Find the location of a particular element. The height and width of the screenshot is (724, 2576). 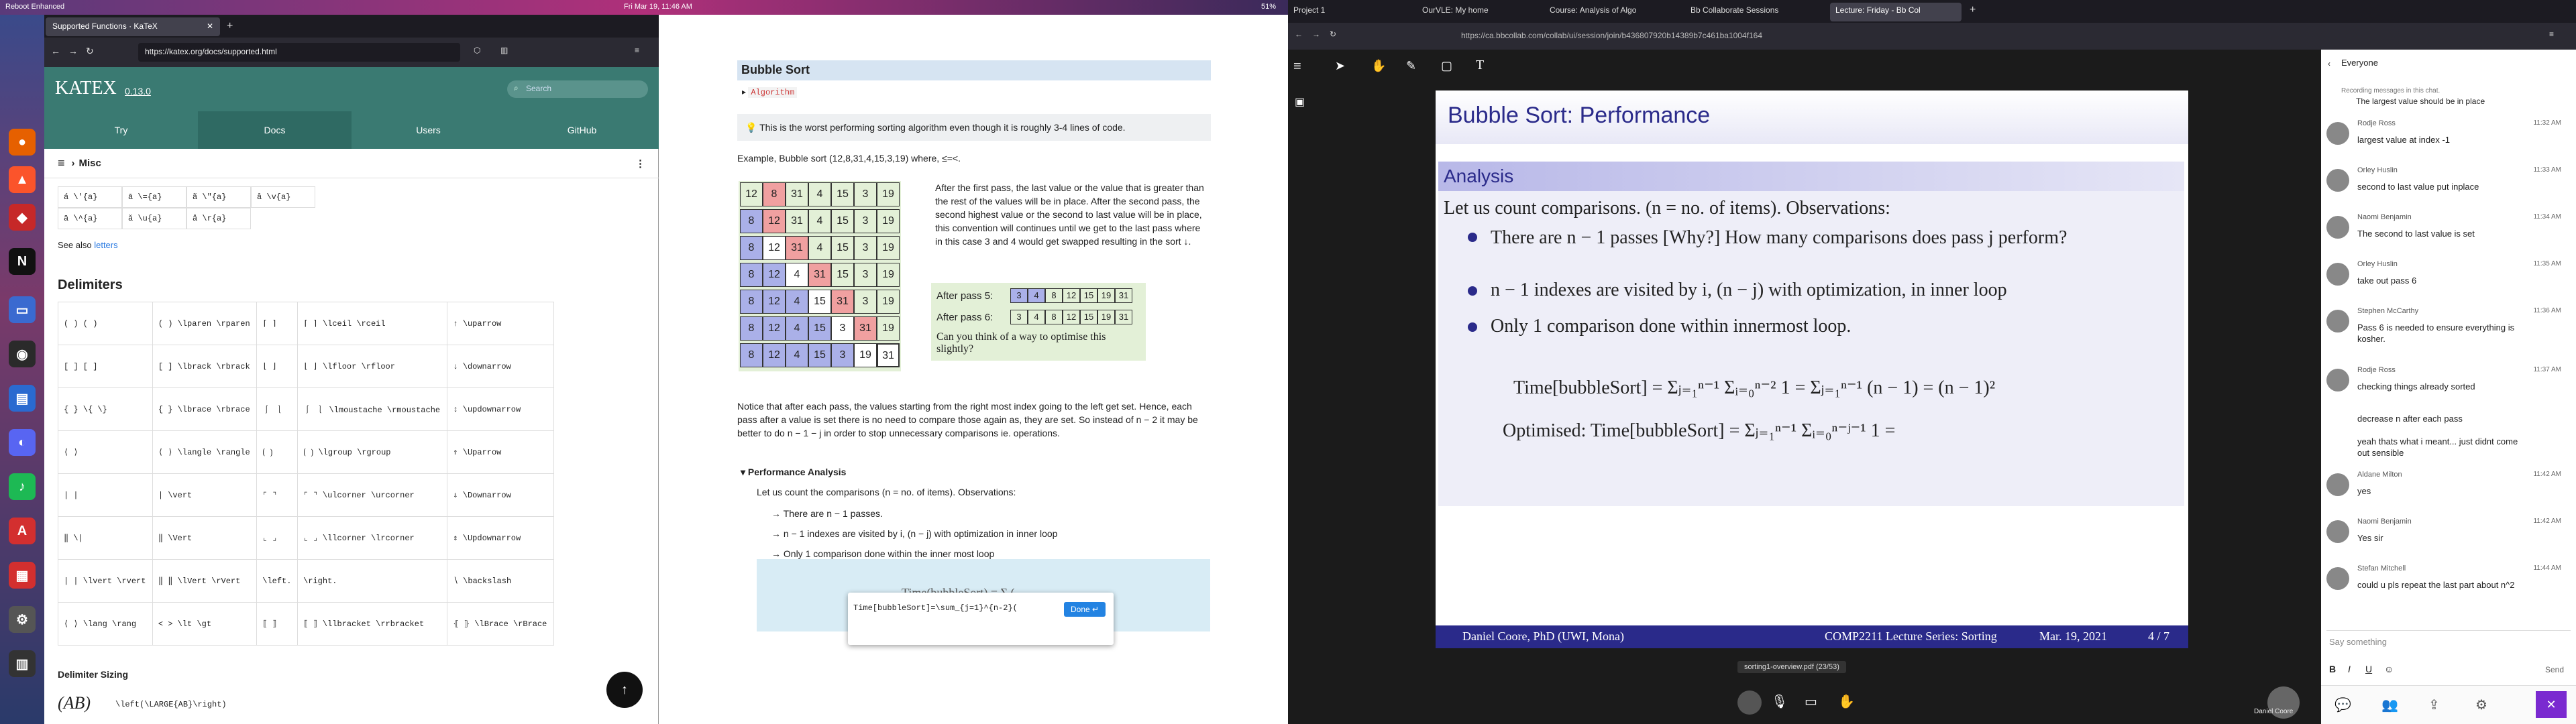

pass-cell: 19 is located at coordinates (888, 194).